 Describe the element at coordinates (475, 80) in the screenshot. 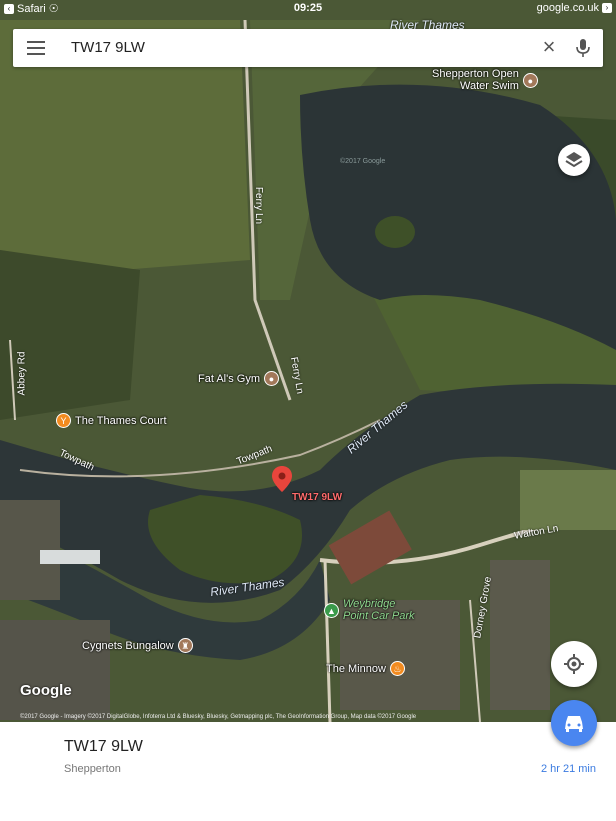

I see `poi-label: Shepperton Open Water Swim` at that location.